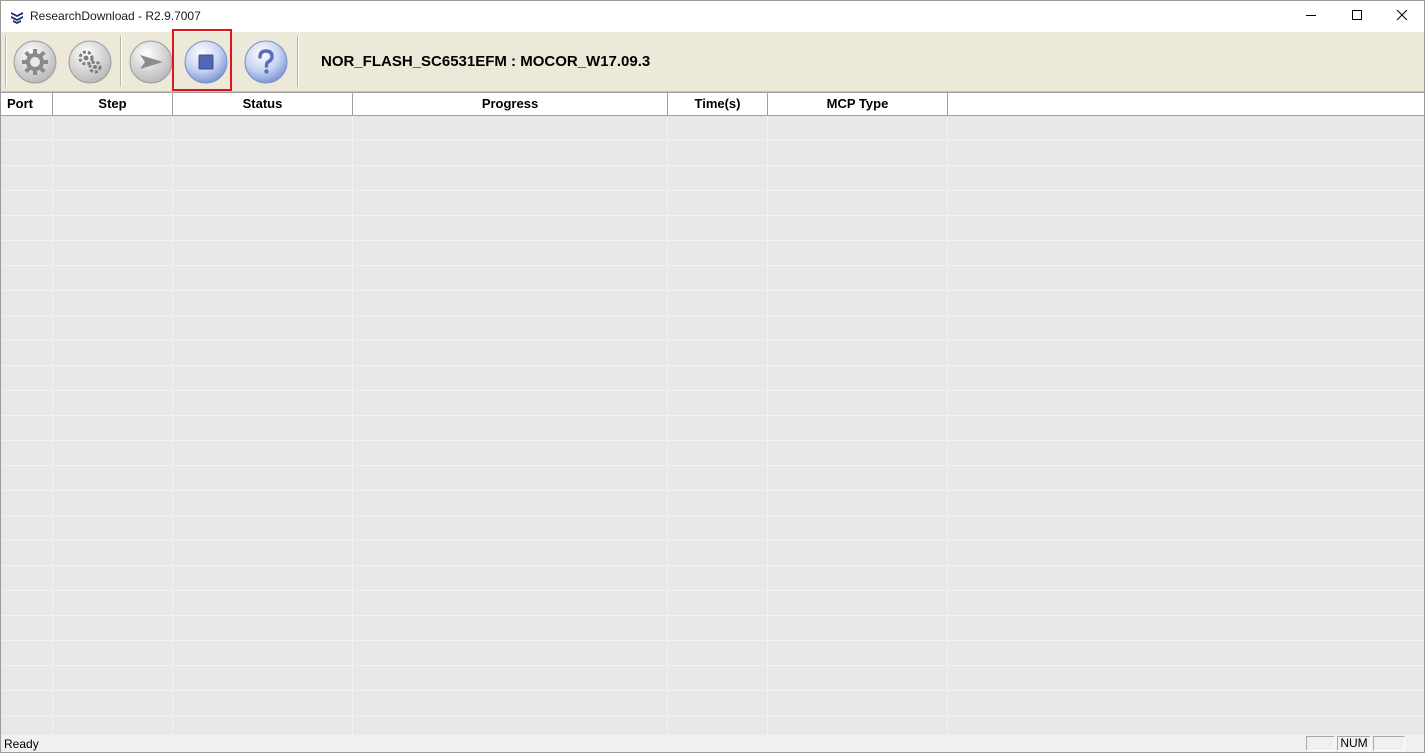 The width and height of the screenshot is (1425, 753). What do you see at coordinates (712, 60) in the screenshot?
I see `toolbar: NOR_FLASH_SC6531EFM : MOCOR_W17.09.3` at bounding box center [712, 60].